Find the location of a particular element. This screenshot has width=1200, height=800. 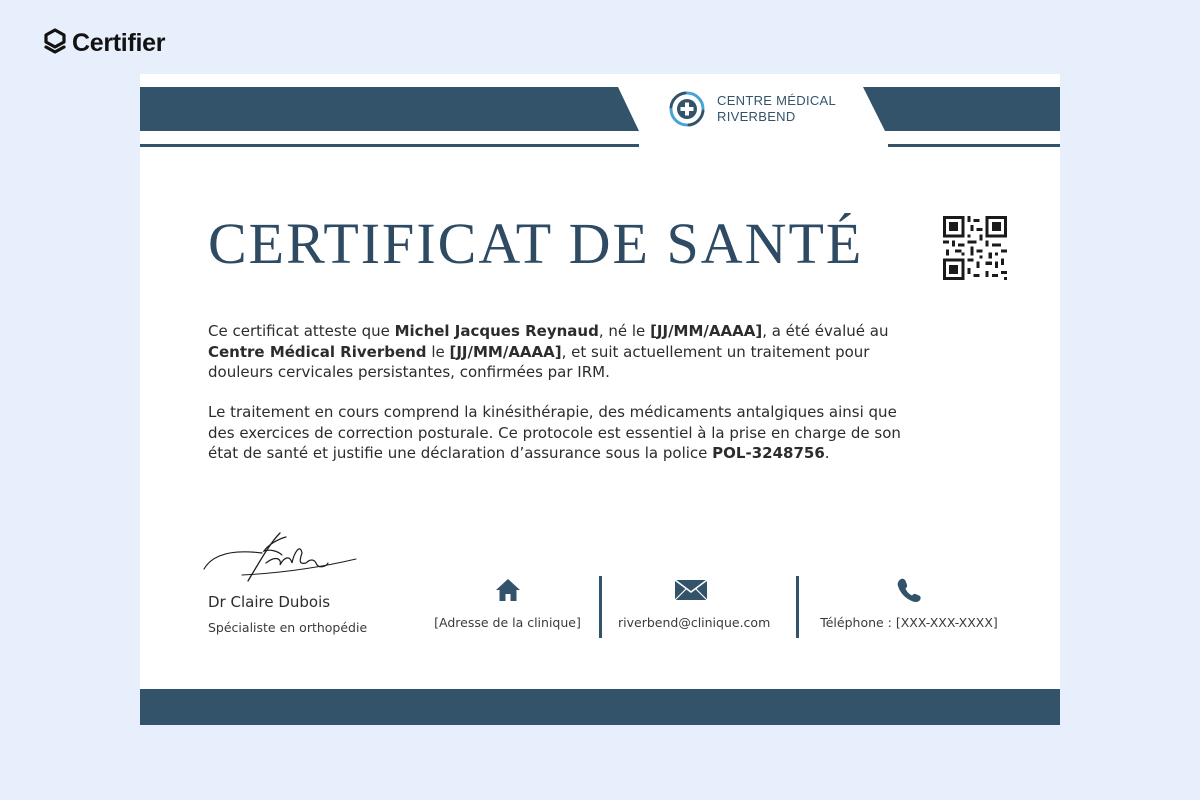

evaluation-date: [JJ/MM/AAAA] is located at coordinates (505, 351).